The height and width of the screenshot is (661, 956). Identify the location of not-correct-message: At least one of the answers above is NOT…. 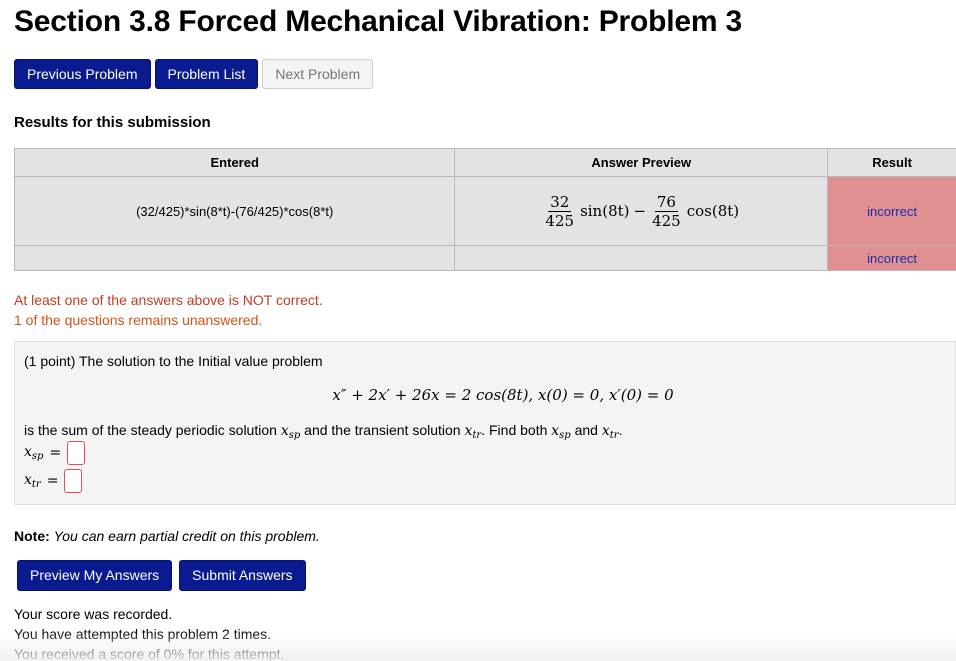
(168, 300).